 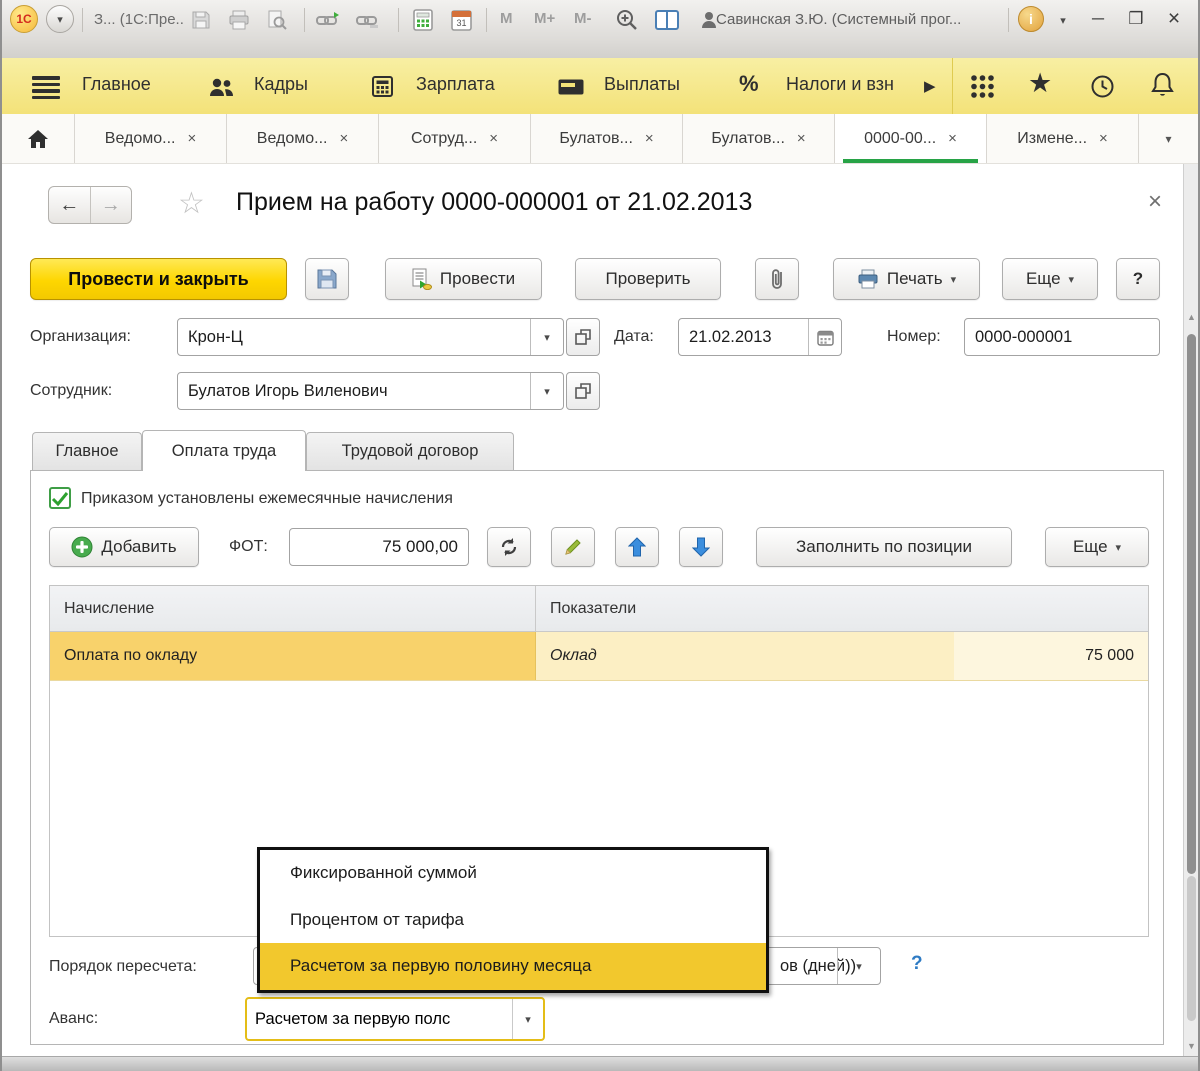 What do you see at coordinates (281, 84) in the screenshot?
I see `menu-item-hr: Кадры` at bounding box center [281, 84].